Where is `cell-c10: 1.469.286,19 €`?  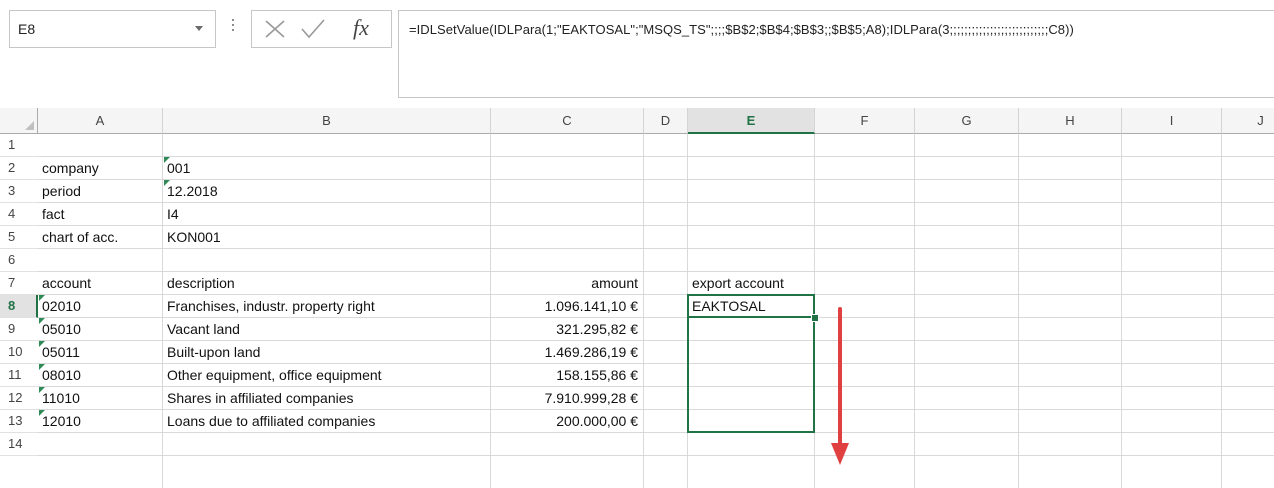
cell-c10: 1.469.286,19 € is located at coordinates (567, 352).